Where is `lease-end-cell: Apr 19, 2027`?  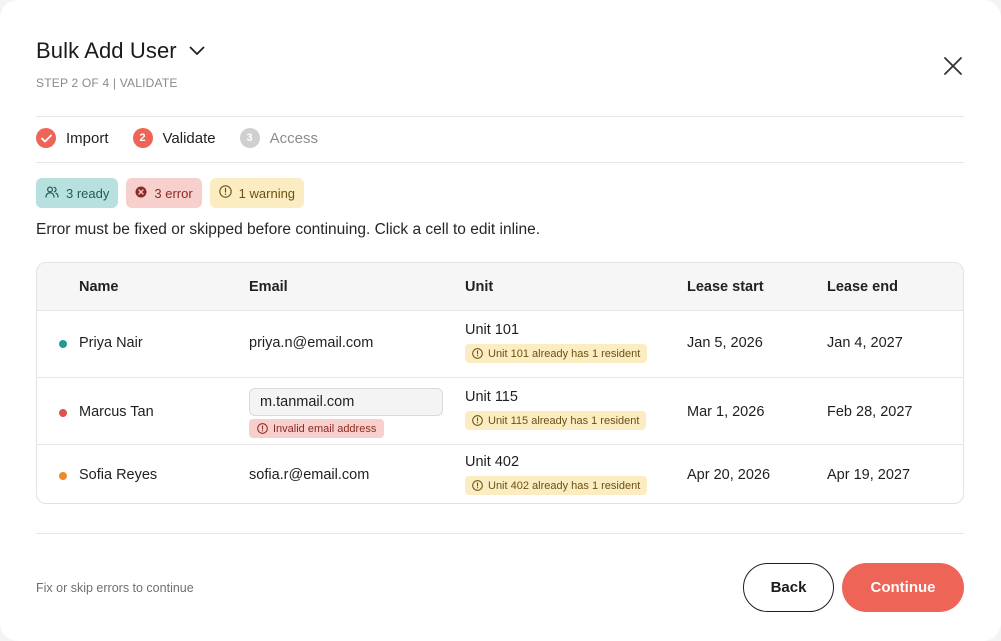
lease-end-cell: Apr 19, 2027 is located at coordinates (868, 475).